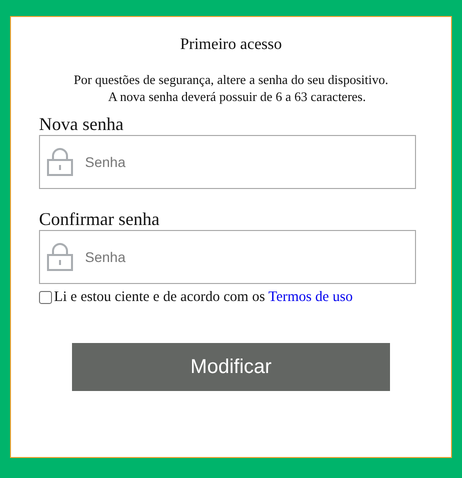 The height and width of the screenshot is (478, 462). I want to click on terms-link: Termos de uso, so click(310, 297).